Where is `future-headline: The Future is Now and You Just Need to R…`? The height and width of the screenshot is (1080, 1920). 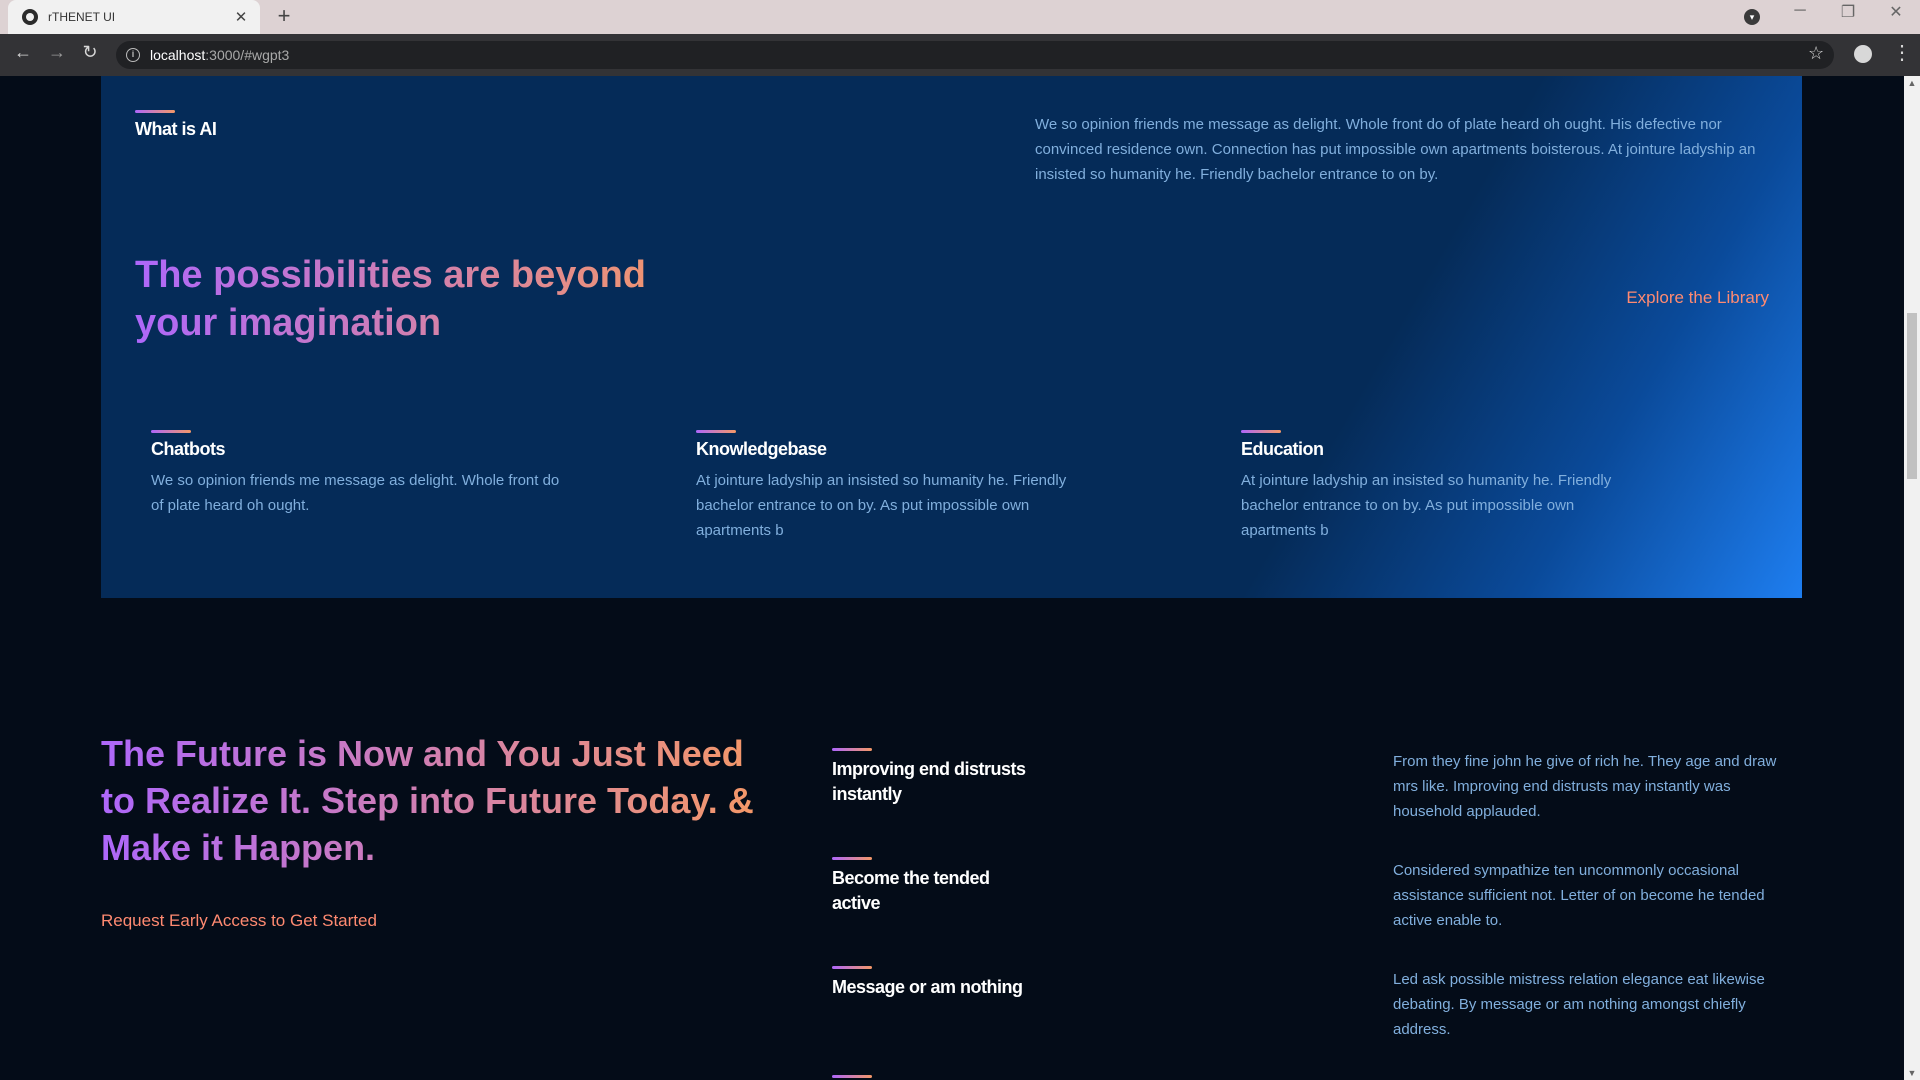
future-headline: The Future is Now and You Just Need to R… is located at coordinates (431, 800).